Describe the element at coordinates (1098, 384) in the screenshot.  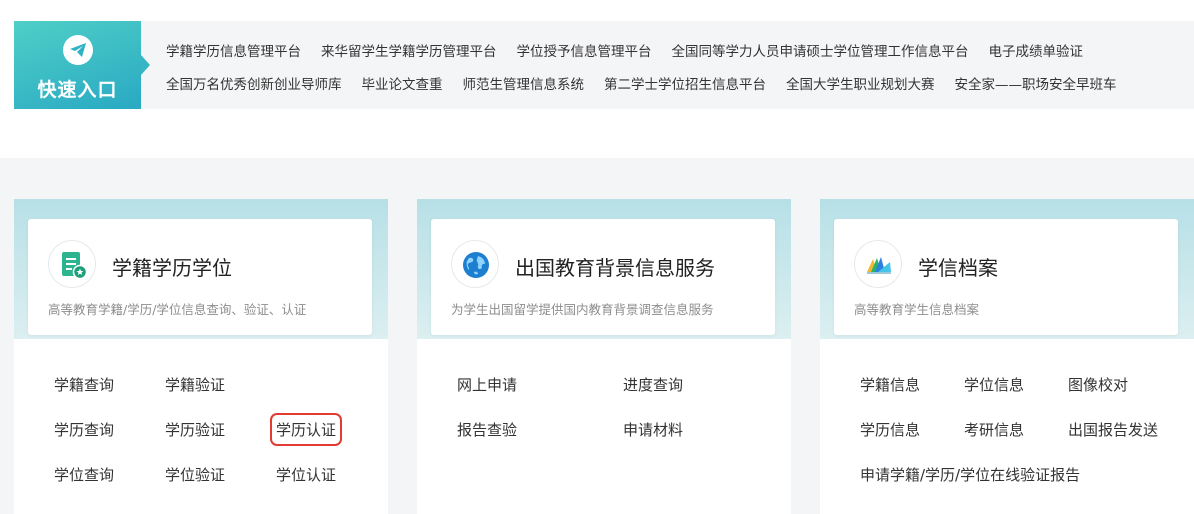
I see `link-image-proofread: 图像校对` at that location.